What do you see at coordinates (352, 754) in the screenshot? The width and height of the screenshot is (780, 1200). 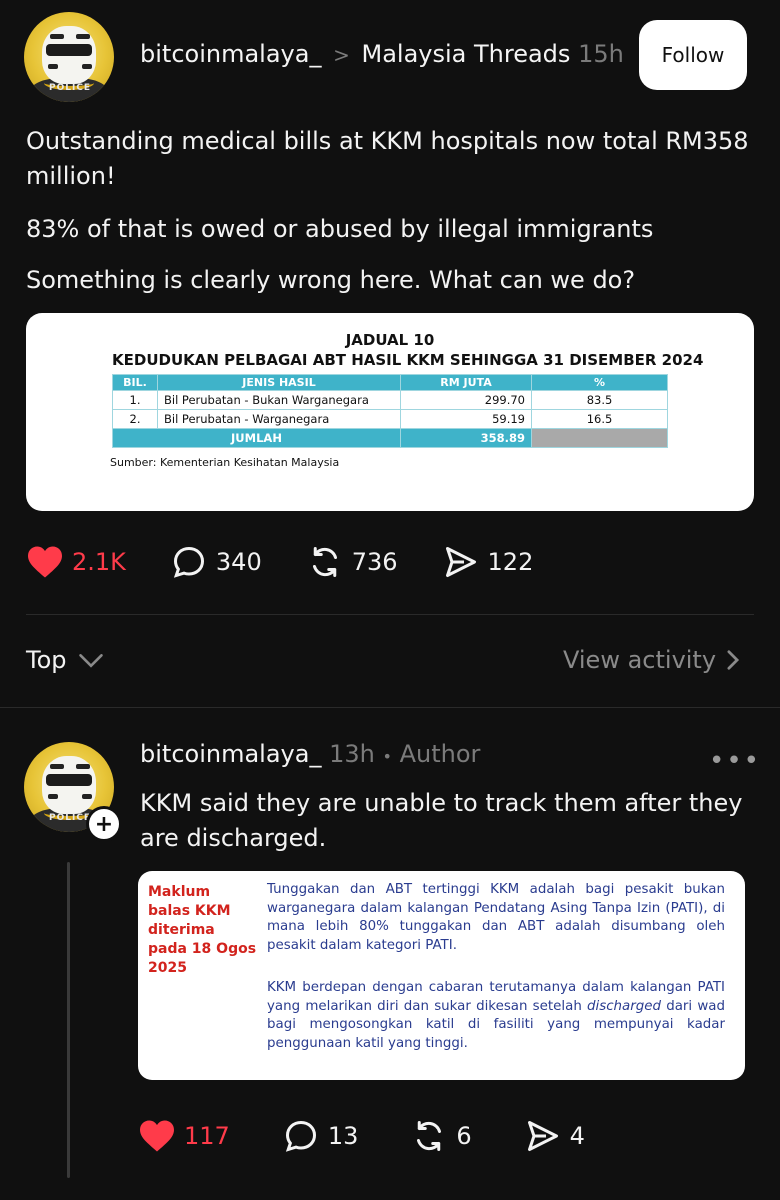 I see `reply-time: 13h` at bounding box center [352, 754].